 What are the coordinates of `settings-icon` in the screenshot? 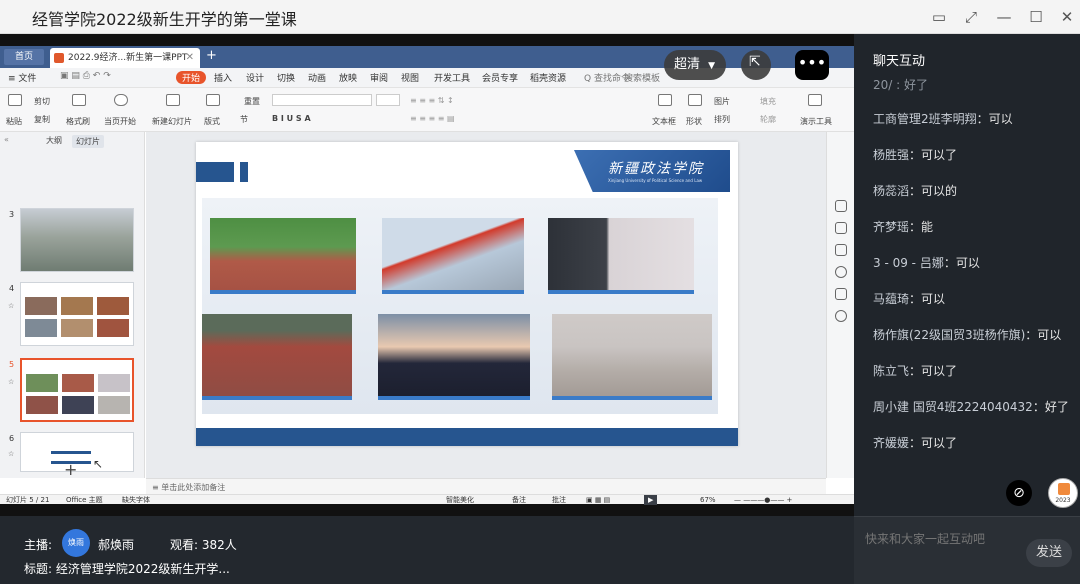 It's located at (841, 206).